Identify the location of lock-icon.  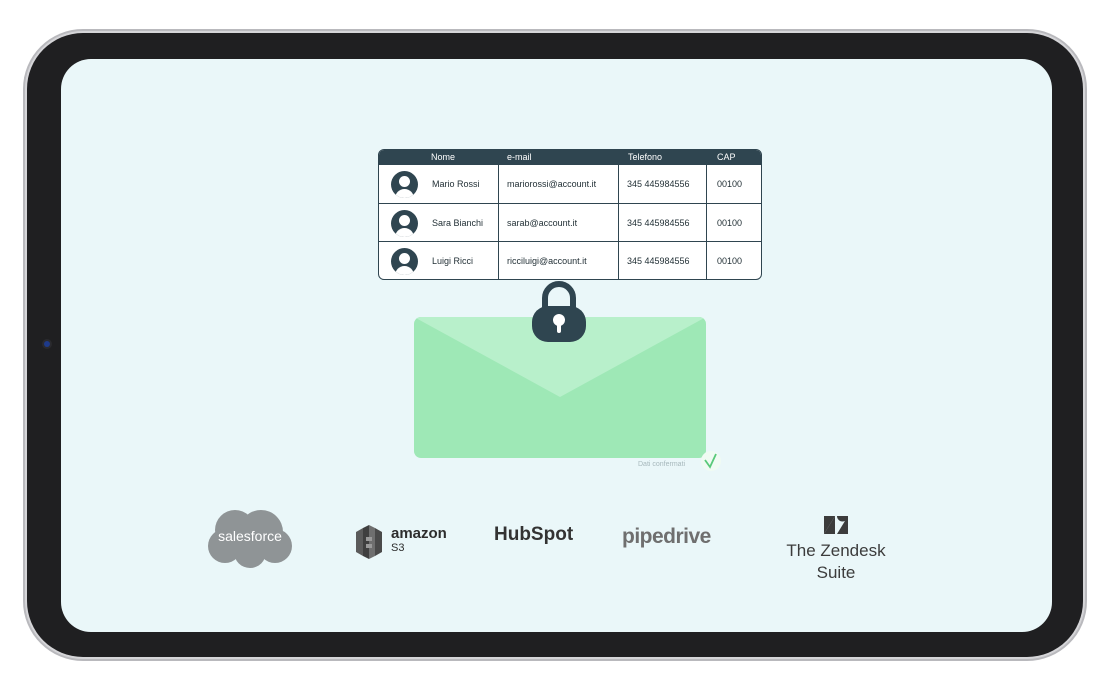
(559, 311).